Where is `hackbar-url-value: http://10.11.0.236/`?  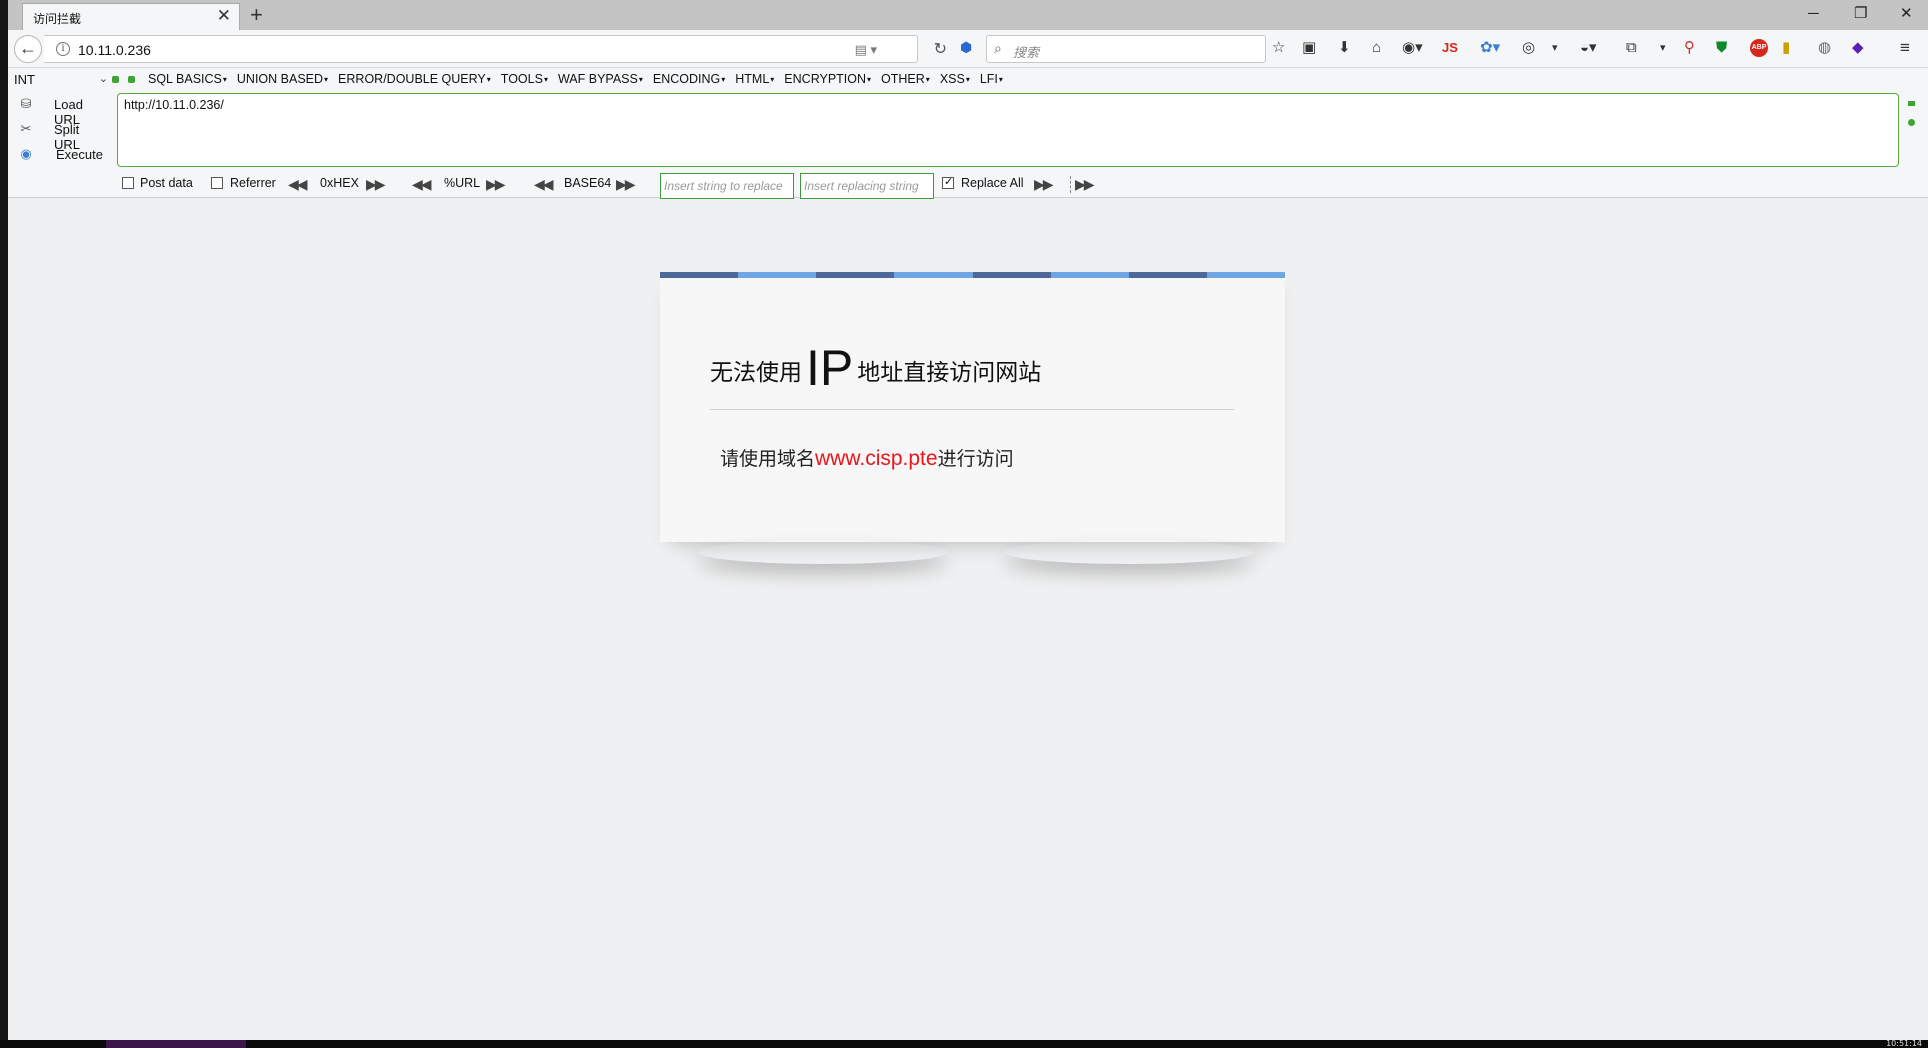
hackbar-url-value: http://10.11.0.236/ is located at coordinates (174, 105).